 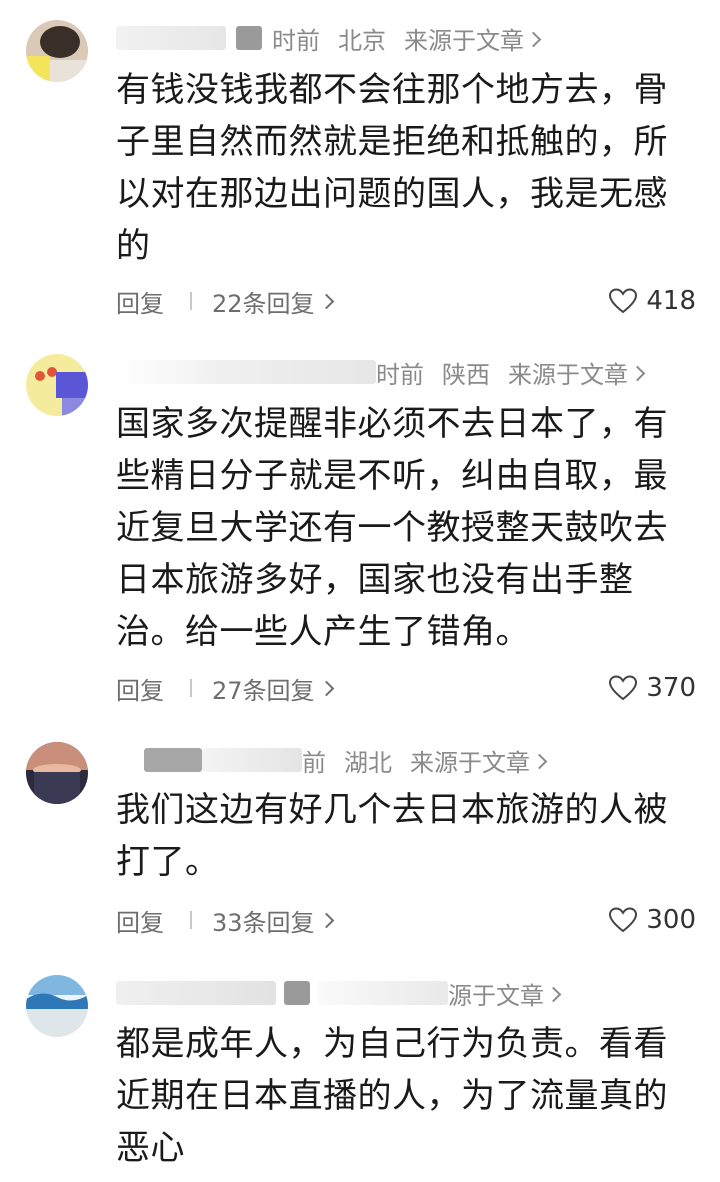 I want to click on comment-meta: 时前 陕西 来源于文章, so click(x=381, y=372).